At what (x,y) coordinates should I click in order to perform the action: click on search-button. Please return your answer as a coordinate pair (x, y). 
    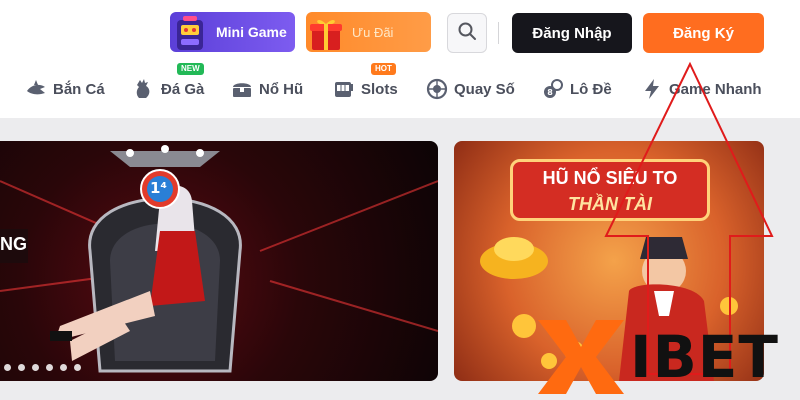
    Looking at the image, I should click on (467, 33).